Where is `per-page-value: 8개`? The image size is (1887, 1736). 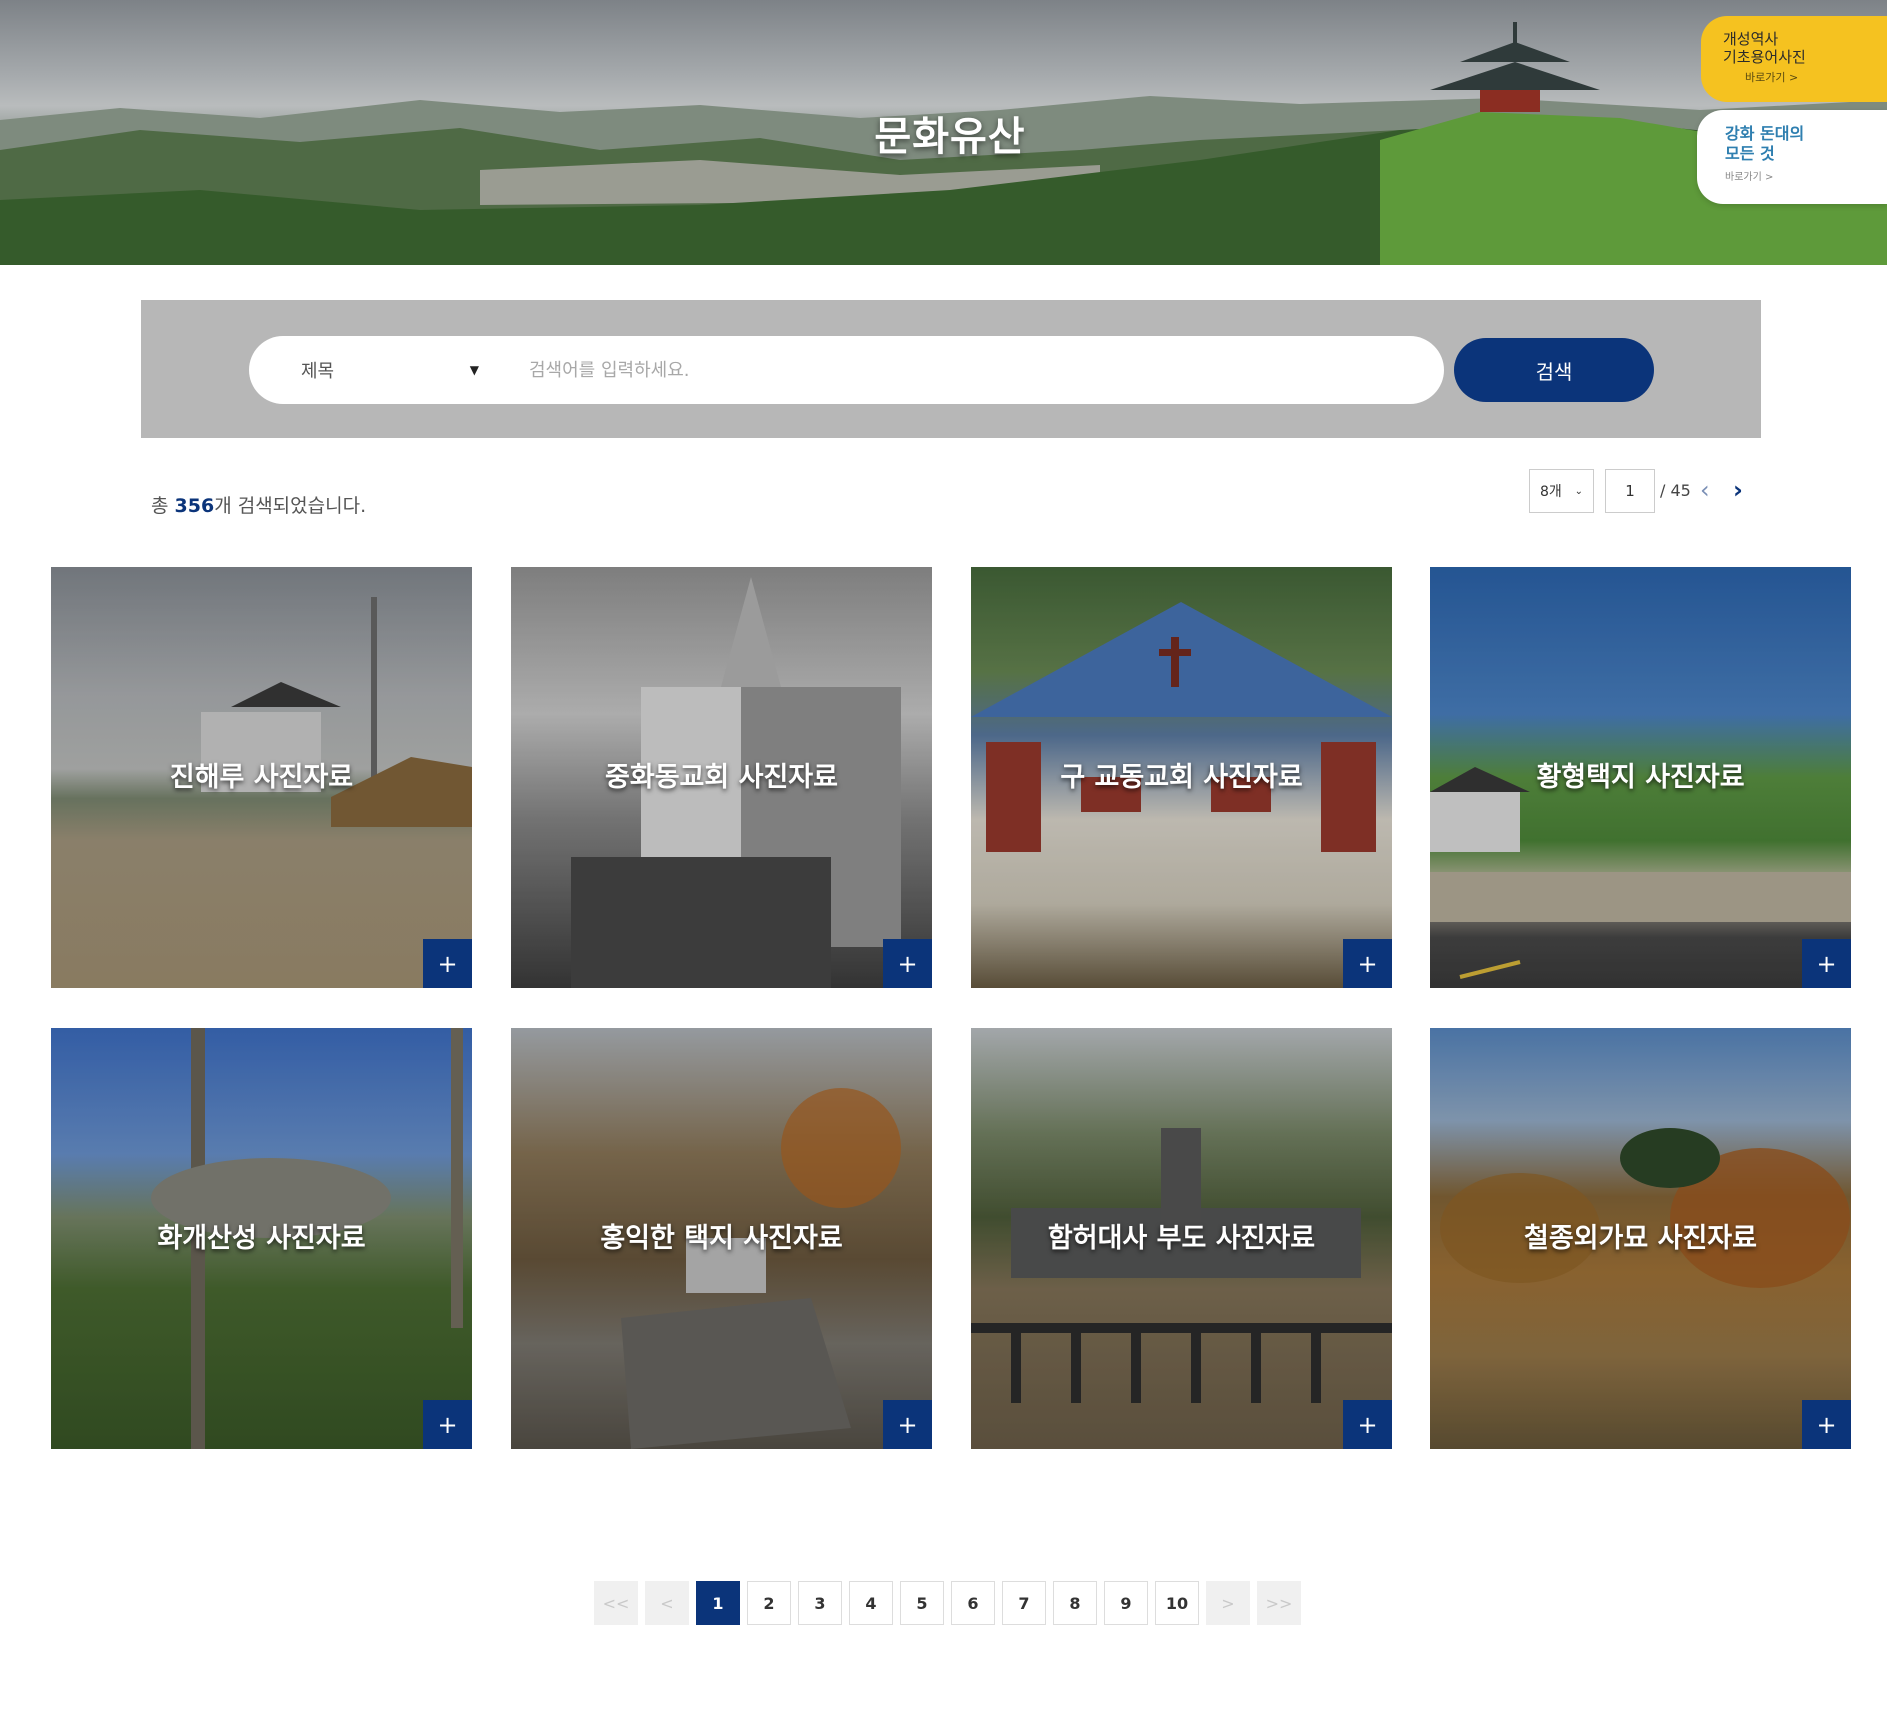 per-page-value: 8개 is located at coordinates (1551, 492).